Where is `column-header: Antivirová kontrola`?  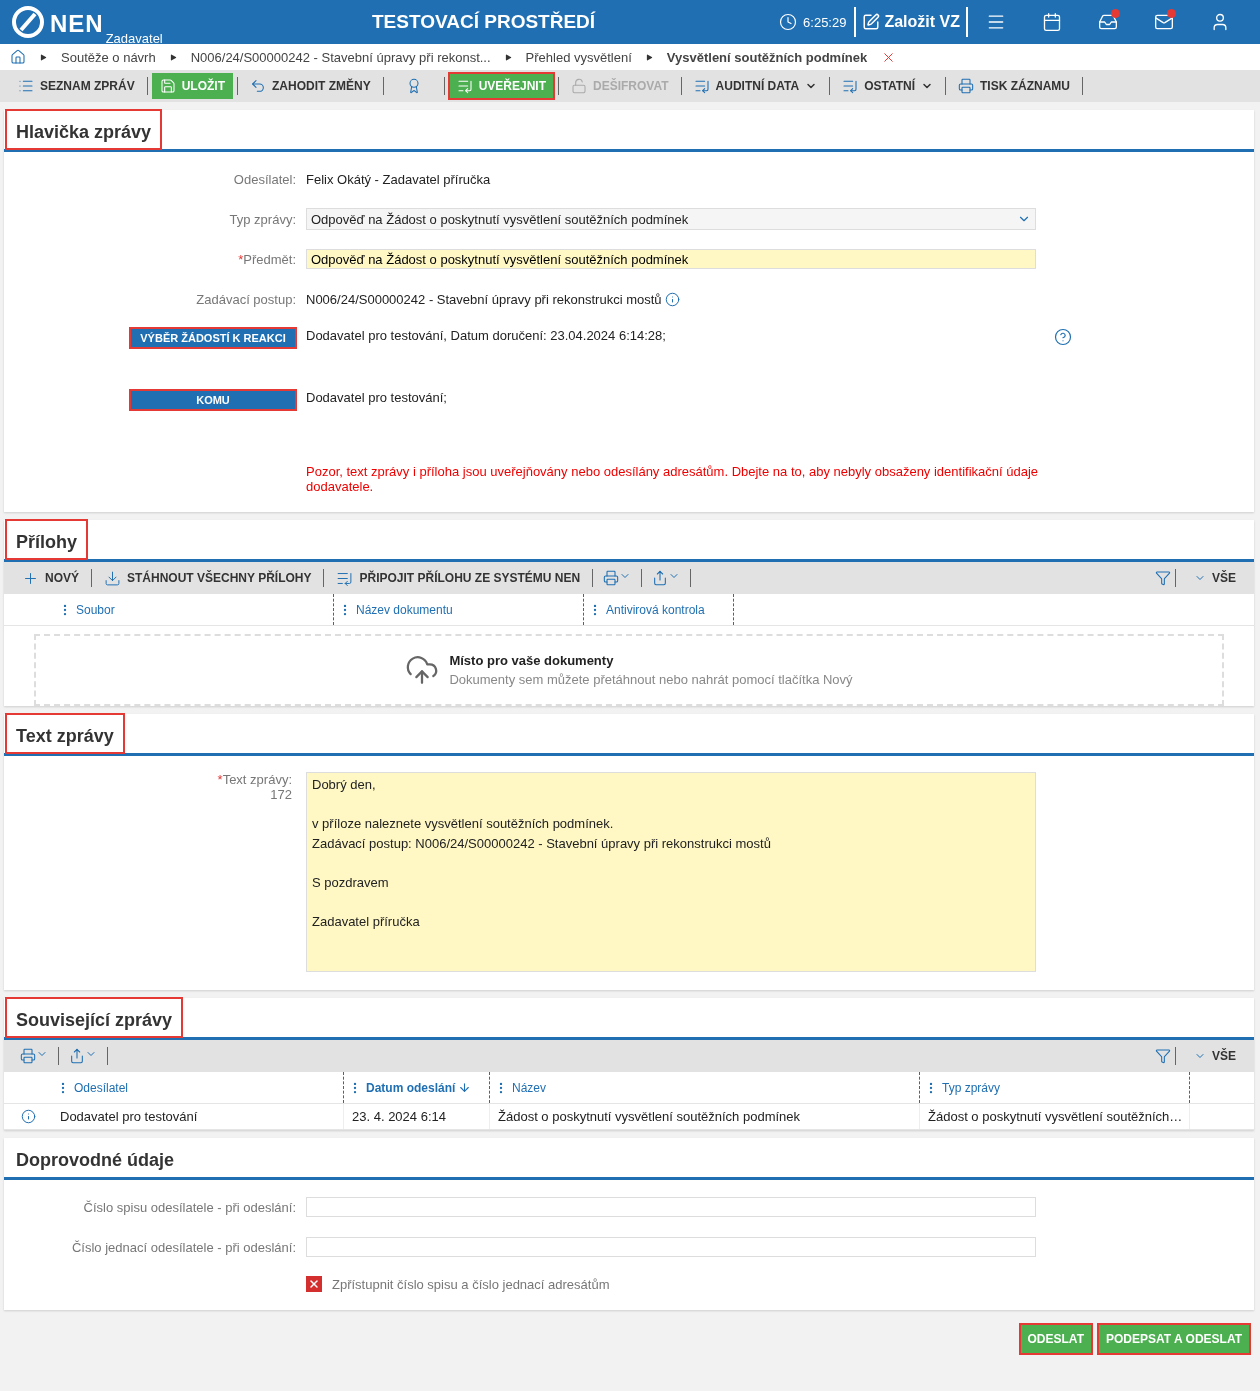 column-header: Antivirová kontrola is located at coordinates (655, 609).